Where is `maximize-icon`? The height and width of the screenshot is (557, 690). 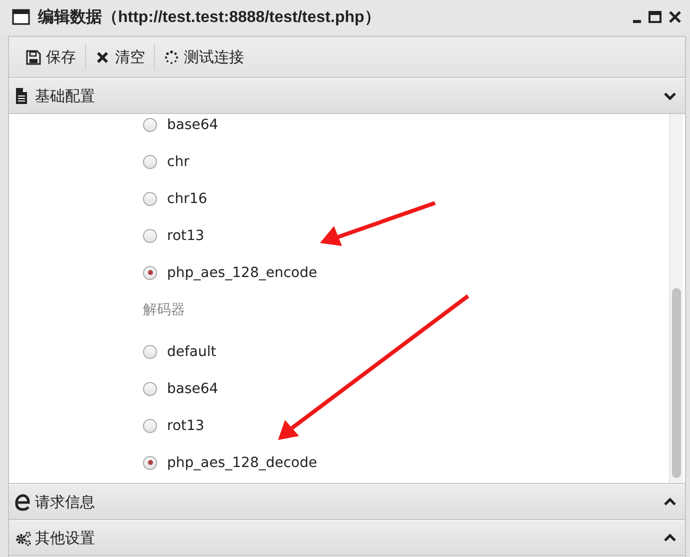 maximize-icon is located at coordinates (655, 17).